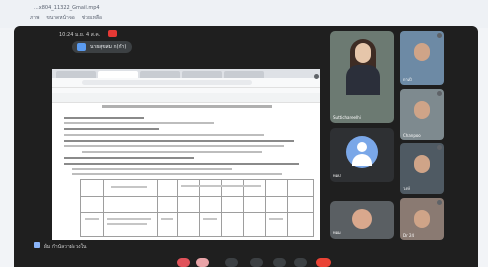 The width and height of the screenshot is (488, 267). What do you see at coordinates (407, 79) in the screenshot?
I see `participant-name: กาเป้` at bounding box center [407, 79].